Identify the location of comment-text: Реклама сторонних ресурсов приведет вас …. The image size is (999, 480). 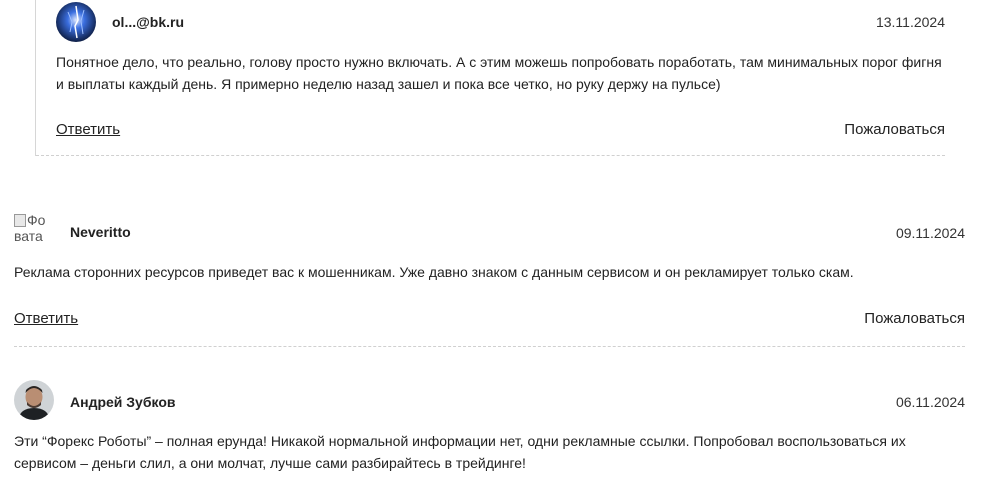
(434, 272).